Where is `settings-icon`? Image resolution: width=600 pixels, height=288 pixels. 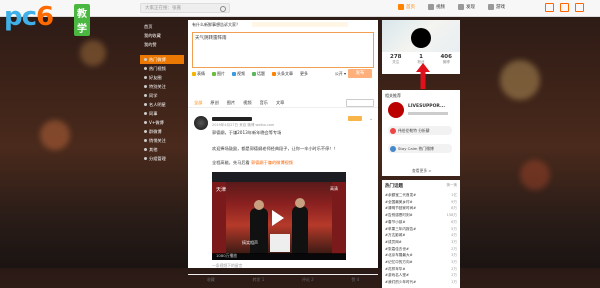
settings-icon is located at coordinates (564, 7).